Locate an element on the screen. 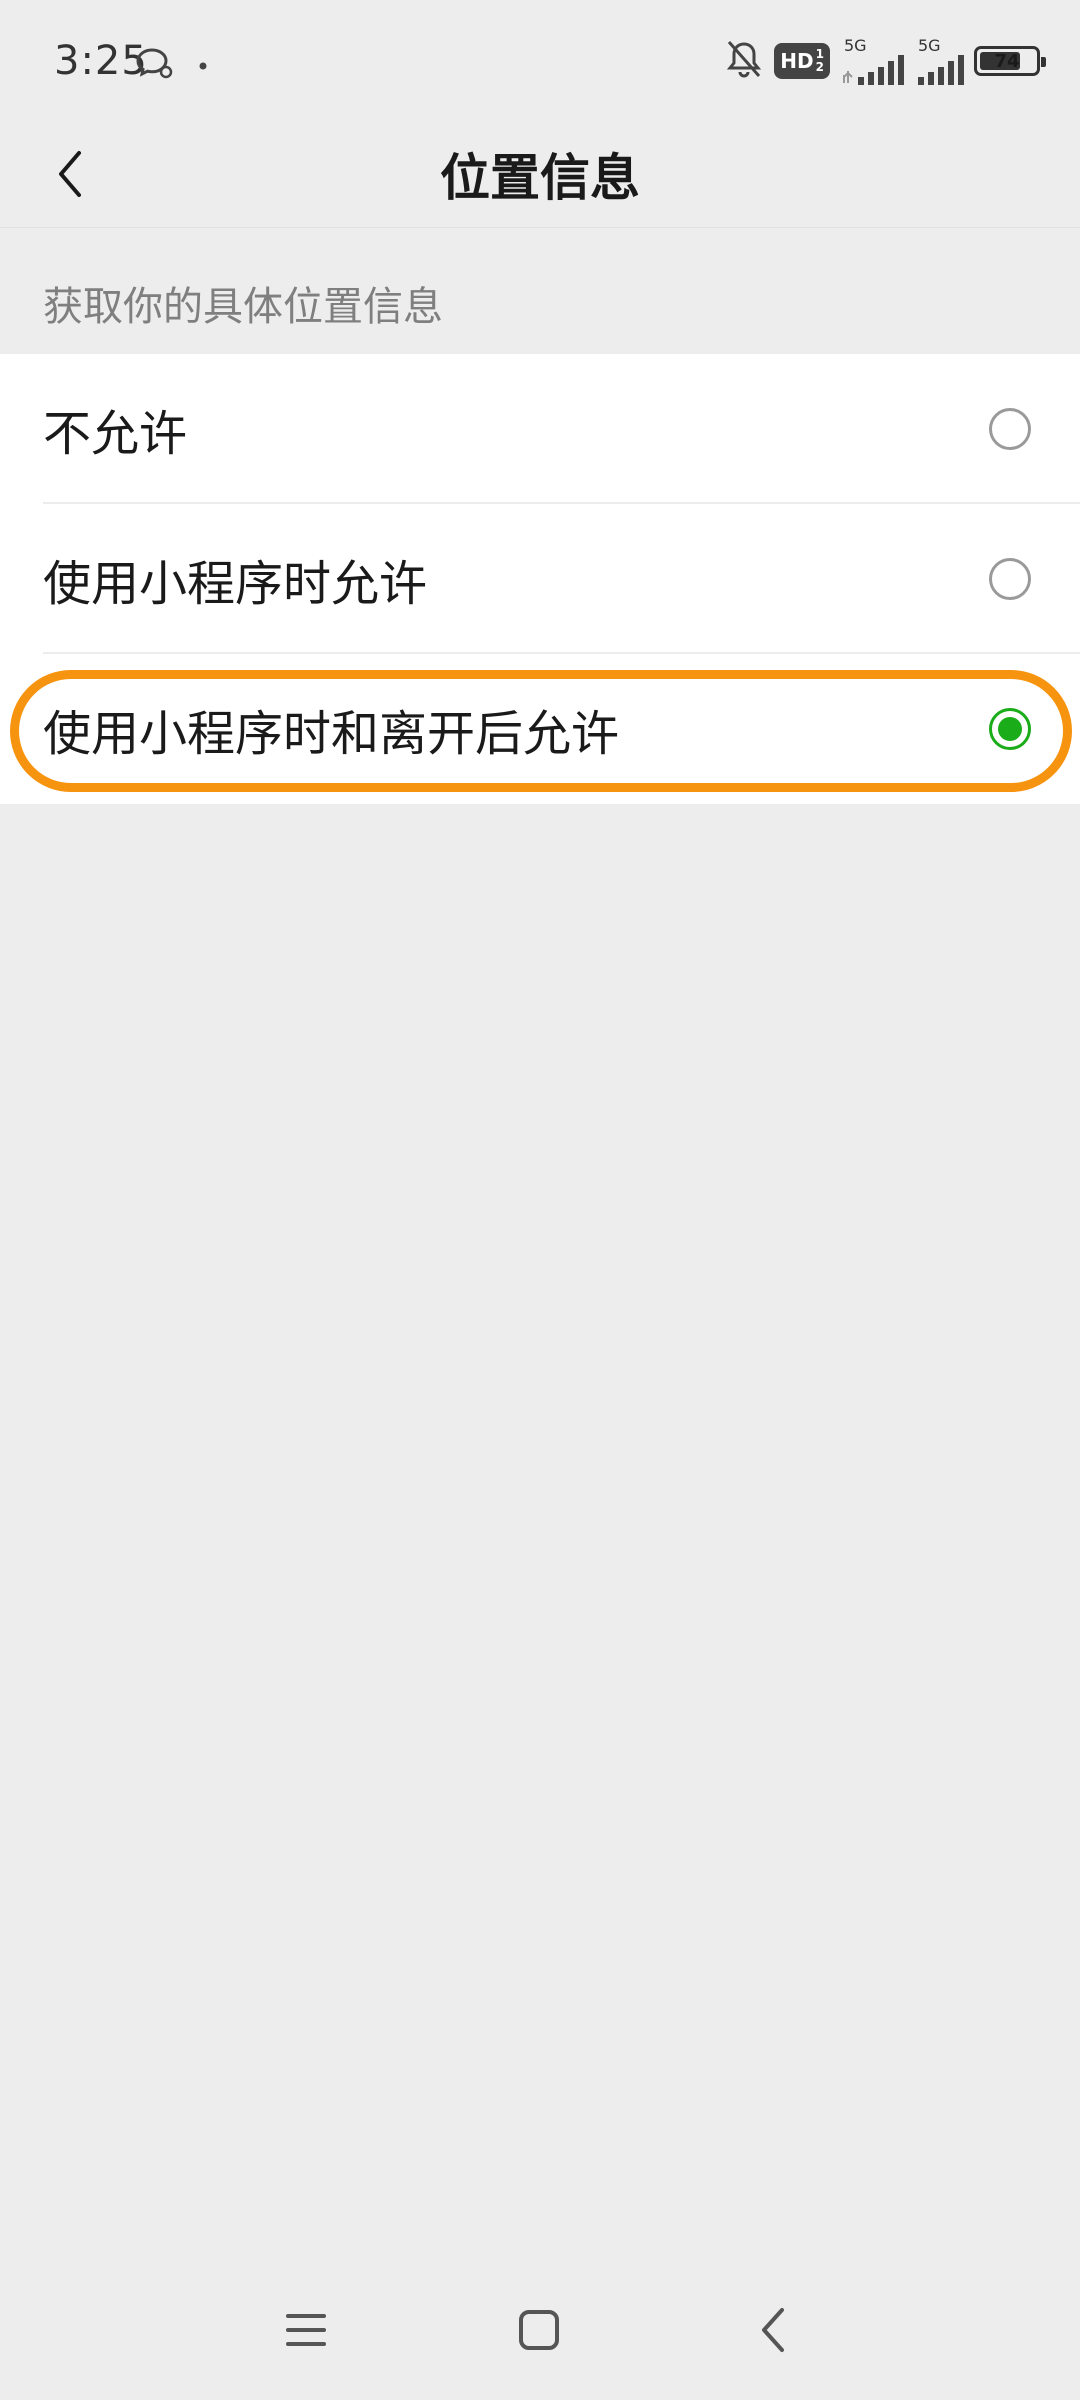 This screenshot has width=1080, height=2400. option-deny: 不允许 is located at coordinates (540, 429).